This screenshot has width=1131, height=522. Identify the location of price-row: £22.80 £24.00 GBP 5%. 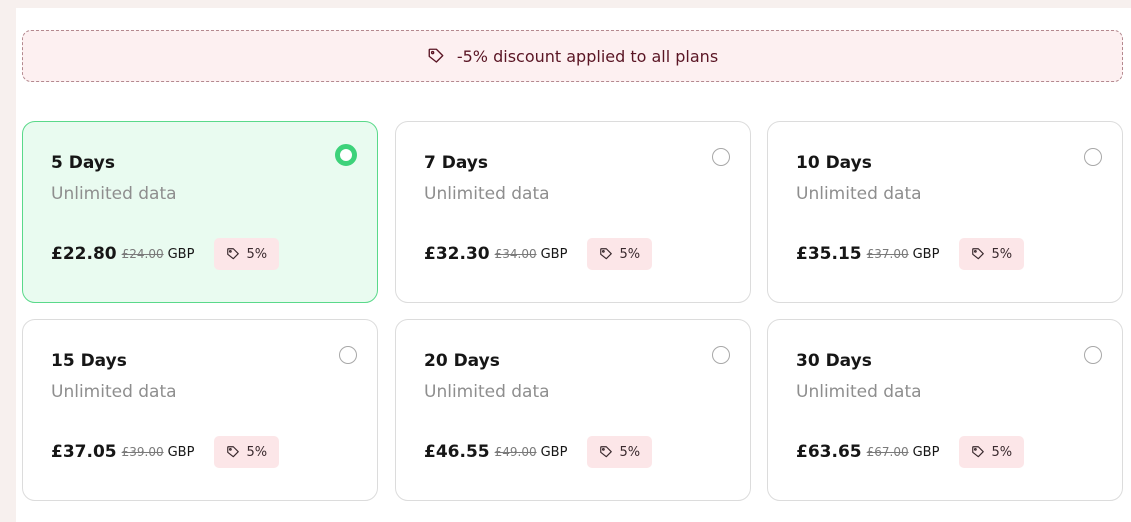
(165, 254).